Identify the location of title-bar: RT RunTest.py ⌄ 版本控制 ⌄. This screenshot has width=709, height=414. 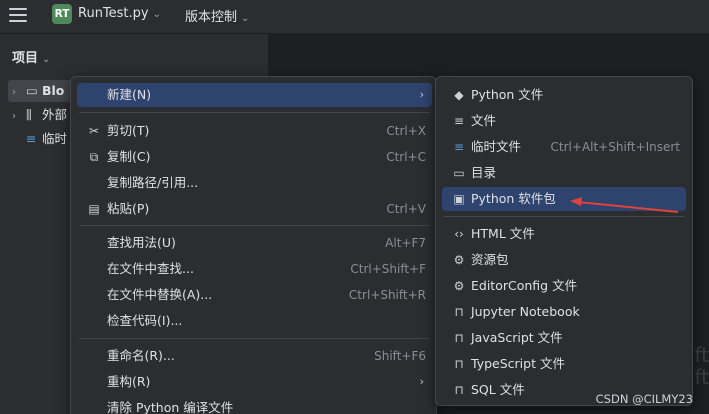
(354, 17).